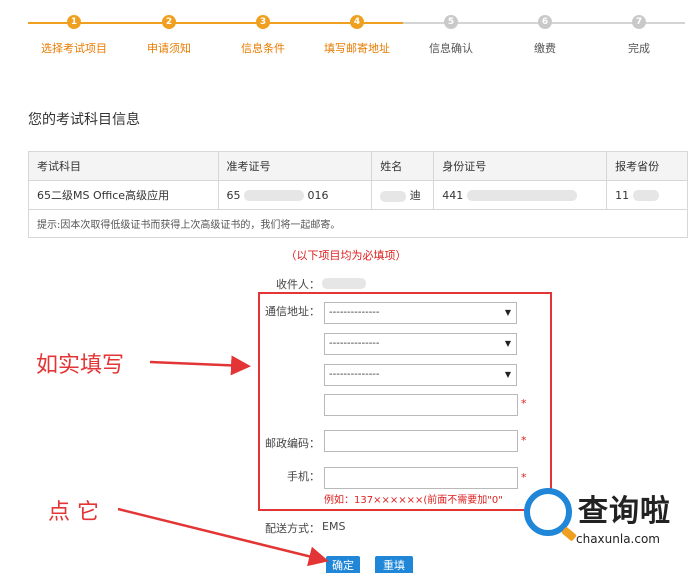  I want to click on reset-button: 重填, so click(394, 564).